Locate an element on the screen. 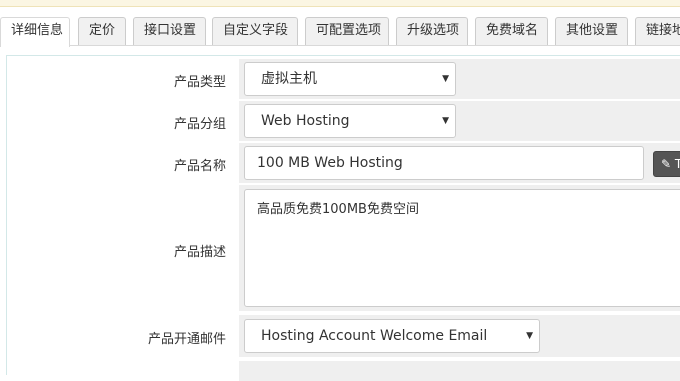 The image size is (680, 381). product-group-select: Web Hosting ▼ is located at coordinates (350, 121).